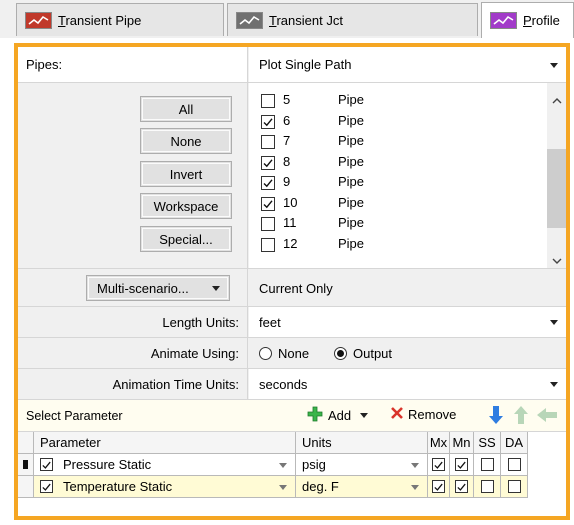  I want to click on mx-cell, so click(439, 465).